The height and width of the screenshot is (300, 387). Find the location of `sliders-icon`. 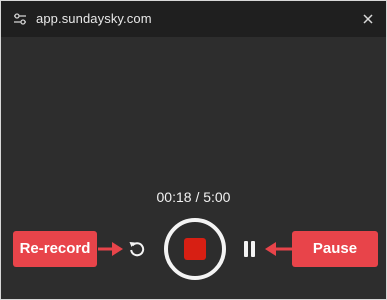

sliders-icon is located at coordinates (20, 19).